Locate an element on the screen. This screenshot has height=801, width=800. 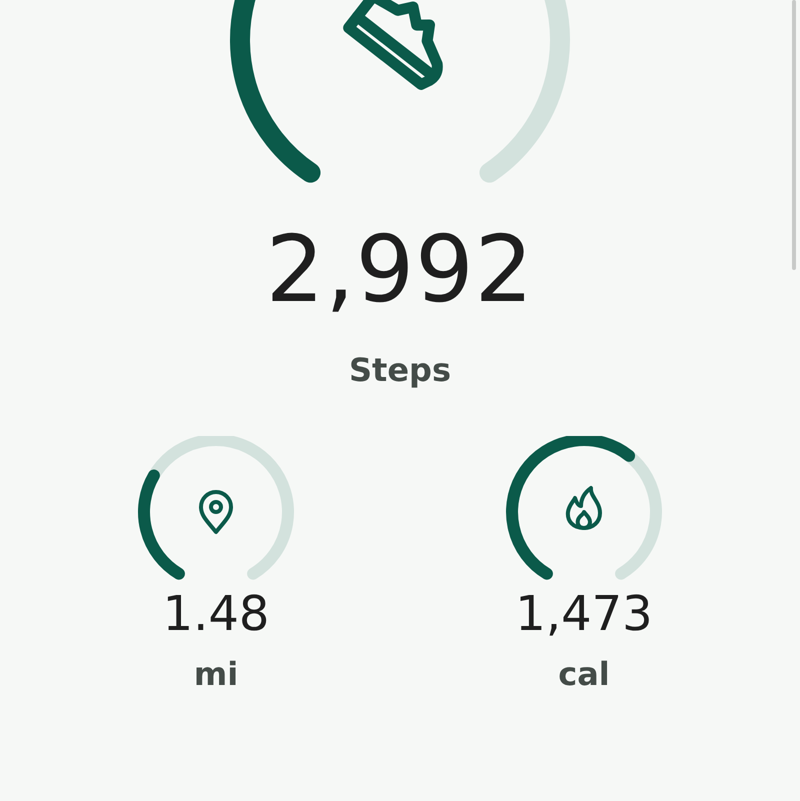
flame-icon is located at coordinates (584, 508).